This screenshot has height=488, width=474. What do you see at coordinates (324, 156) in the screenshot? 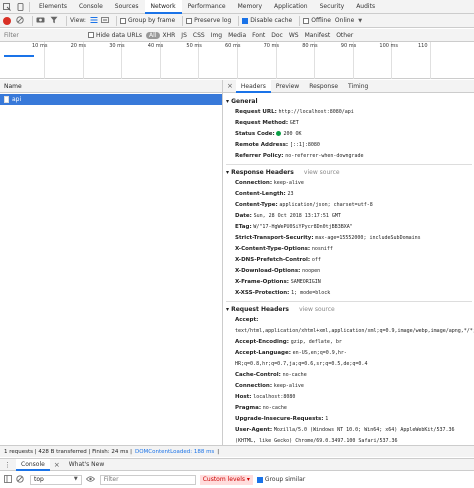
I see `header-value: no-referrer-when-downgrade` at bounding box center [324, 156].